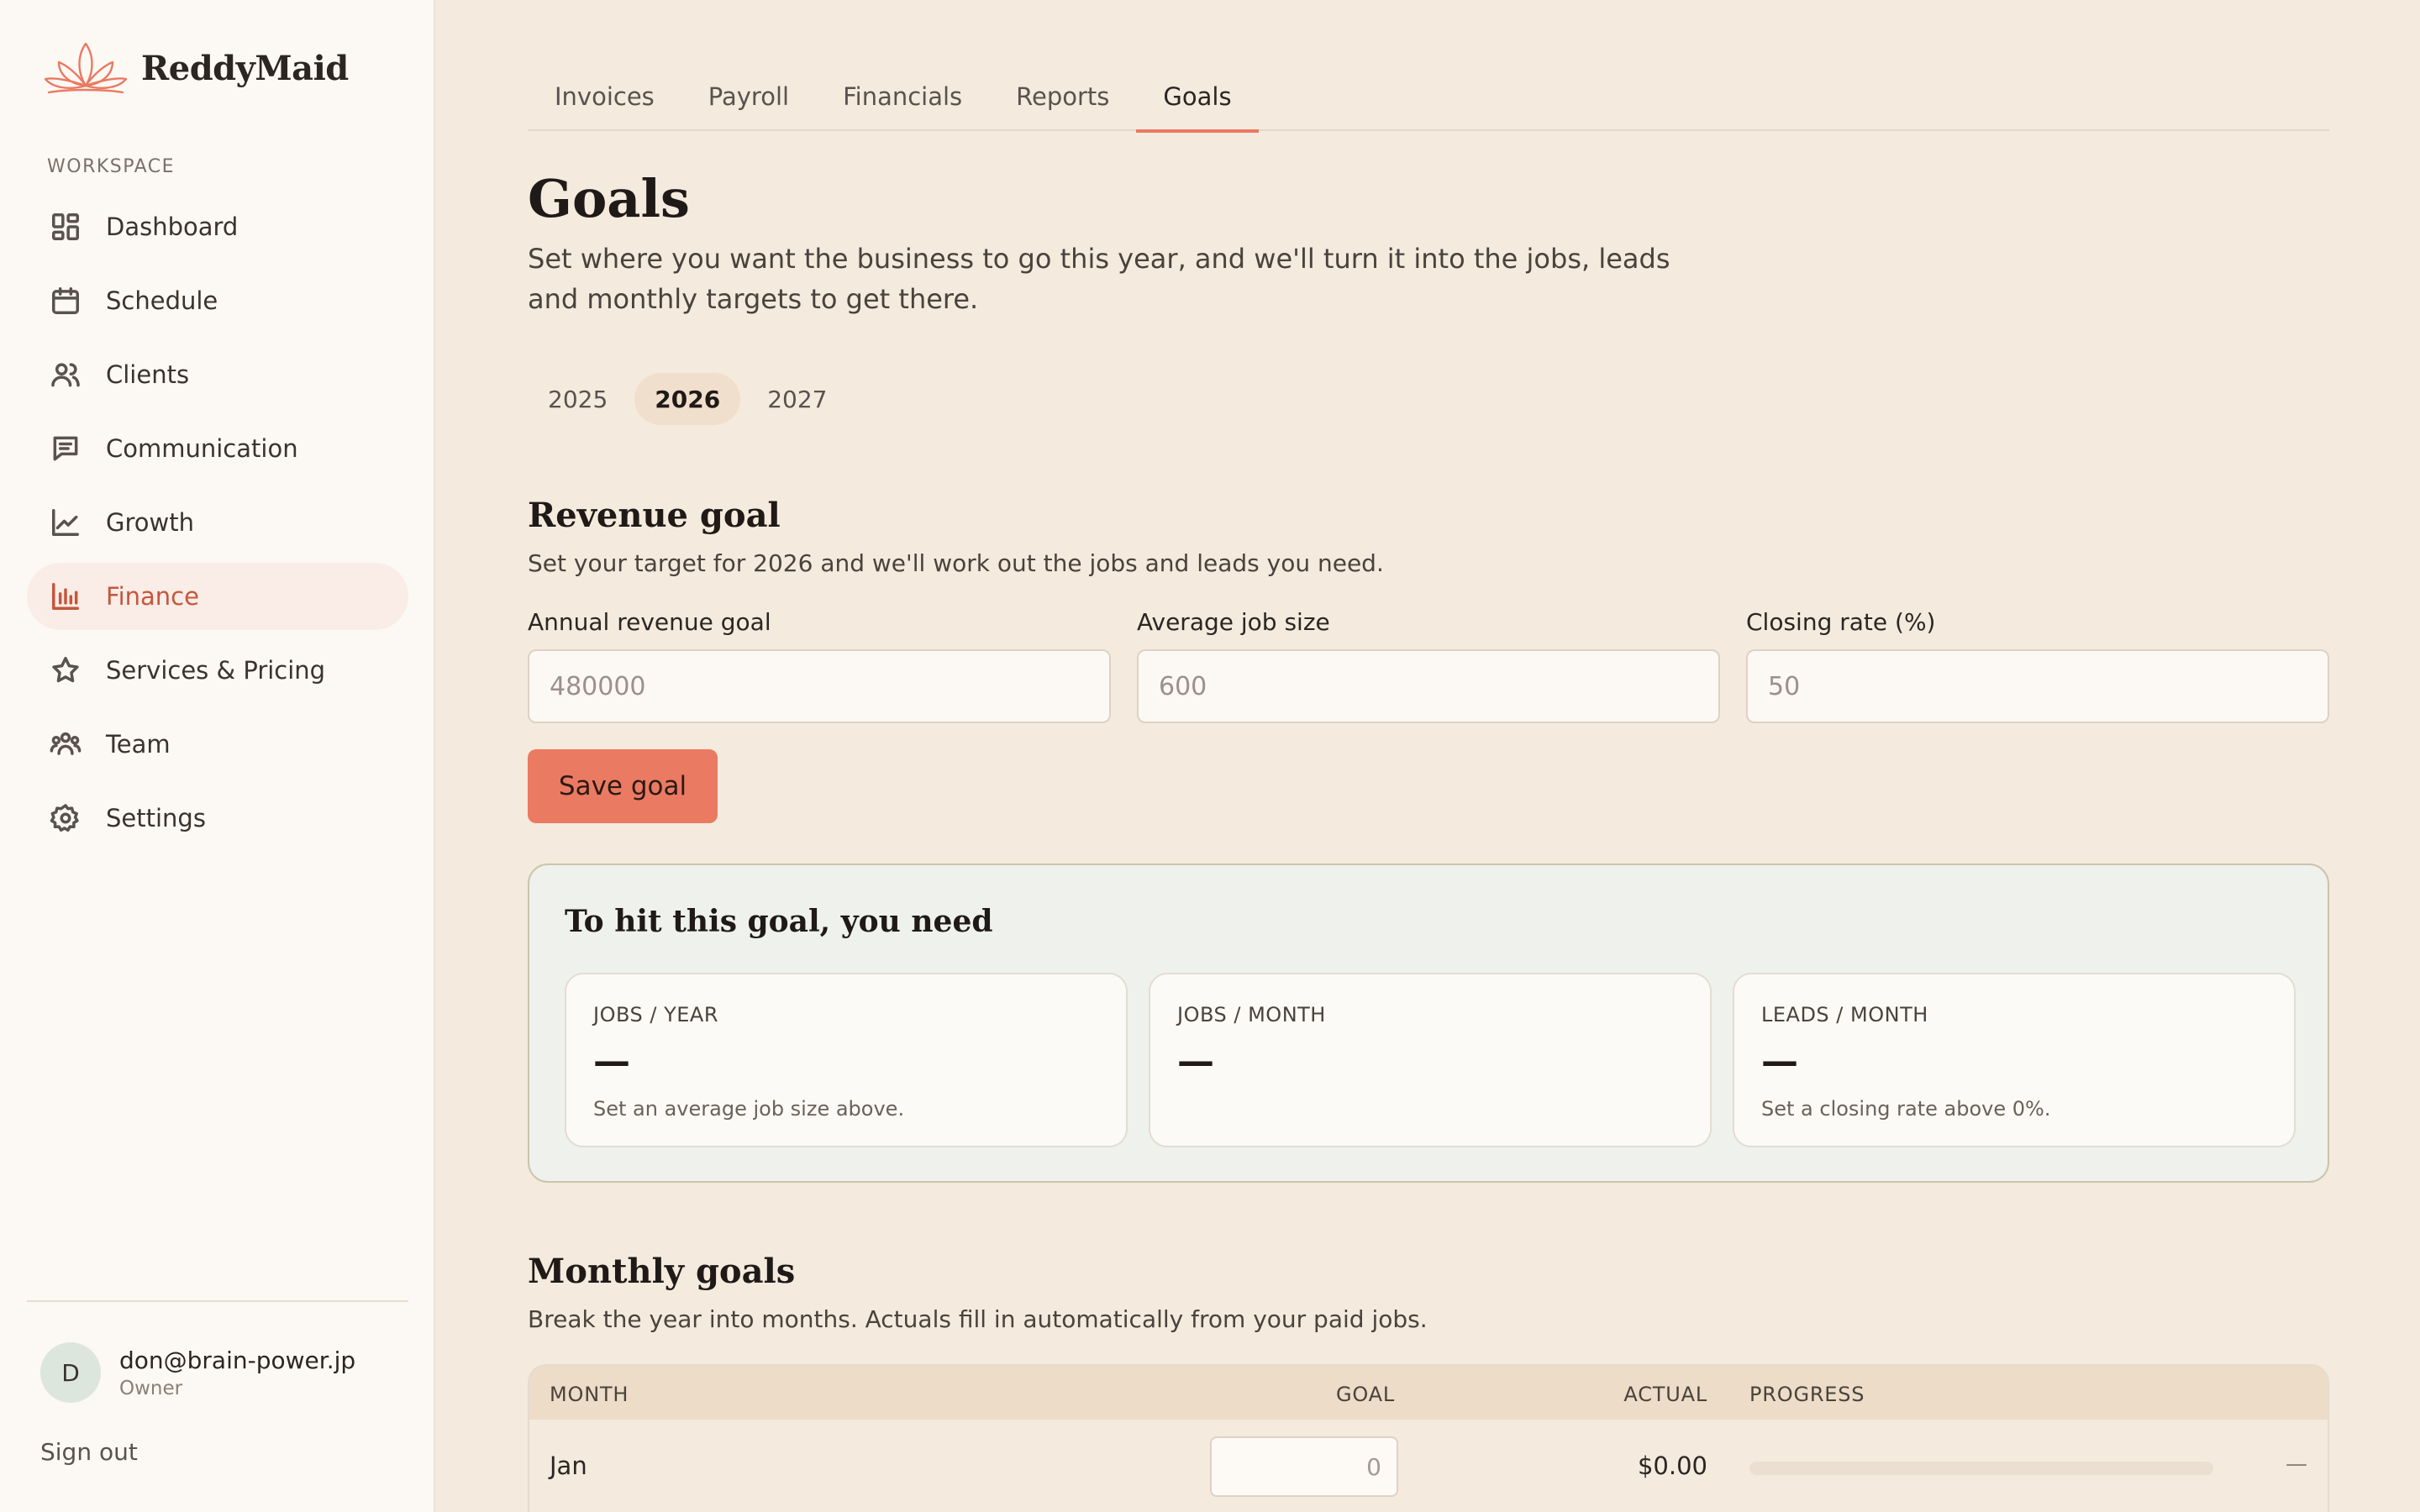  I want to click on stat-label: JOBS / YEAR, so click(656, 1014).